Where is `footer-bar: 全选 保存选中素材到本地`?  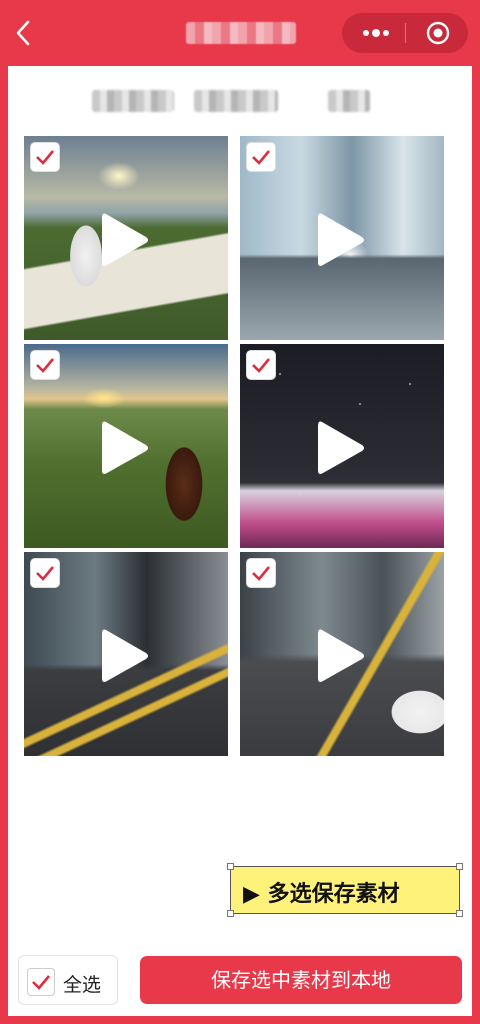
footer-bar: 全选 保存选中素材到本地 is located at coordinates (240, 981).